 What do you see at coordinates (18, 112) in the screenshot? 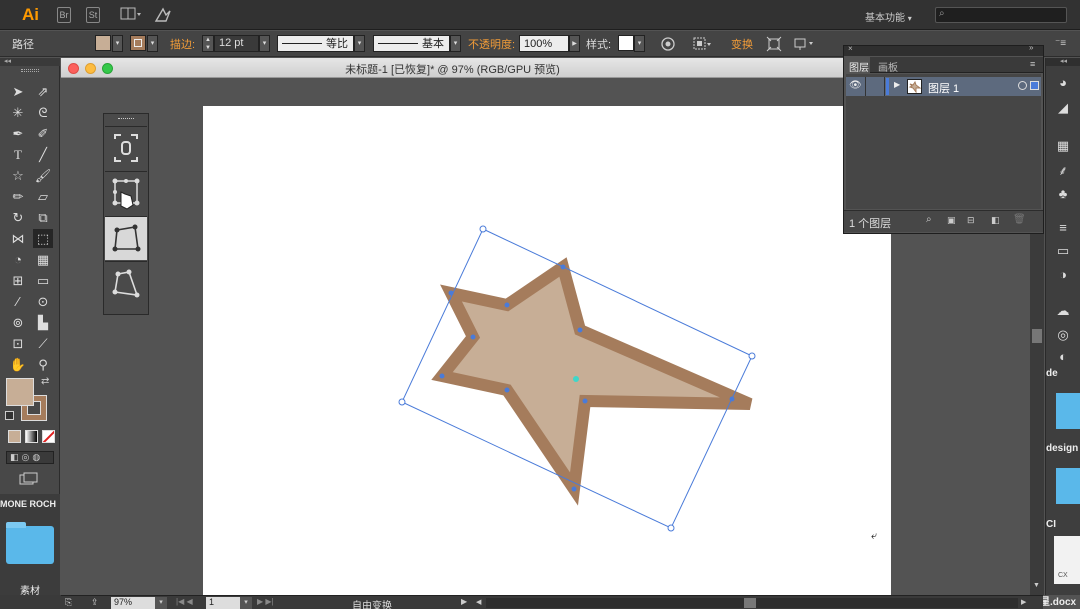
I see `magic-wand-tool-icon: ✳` at bounding box center [18, 112].